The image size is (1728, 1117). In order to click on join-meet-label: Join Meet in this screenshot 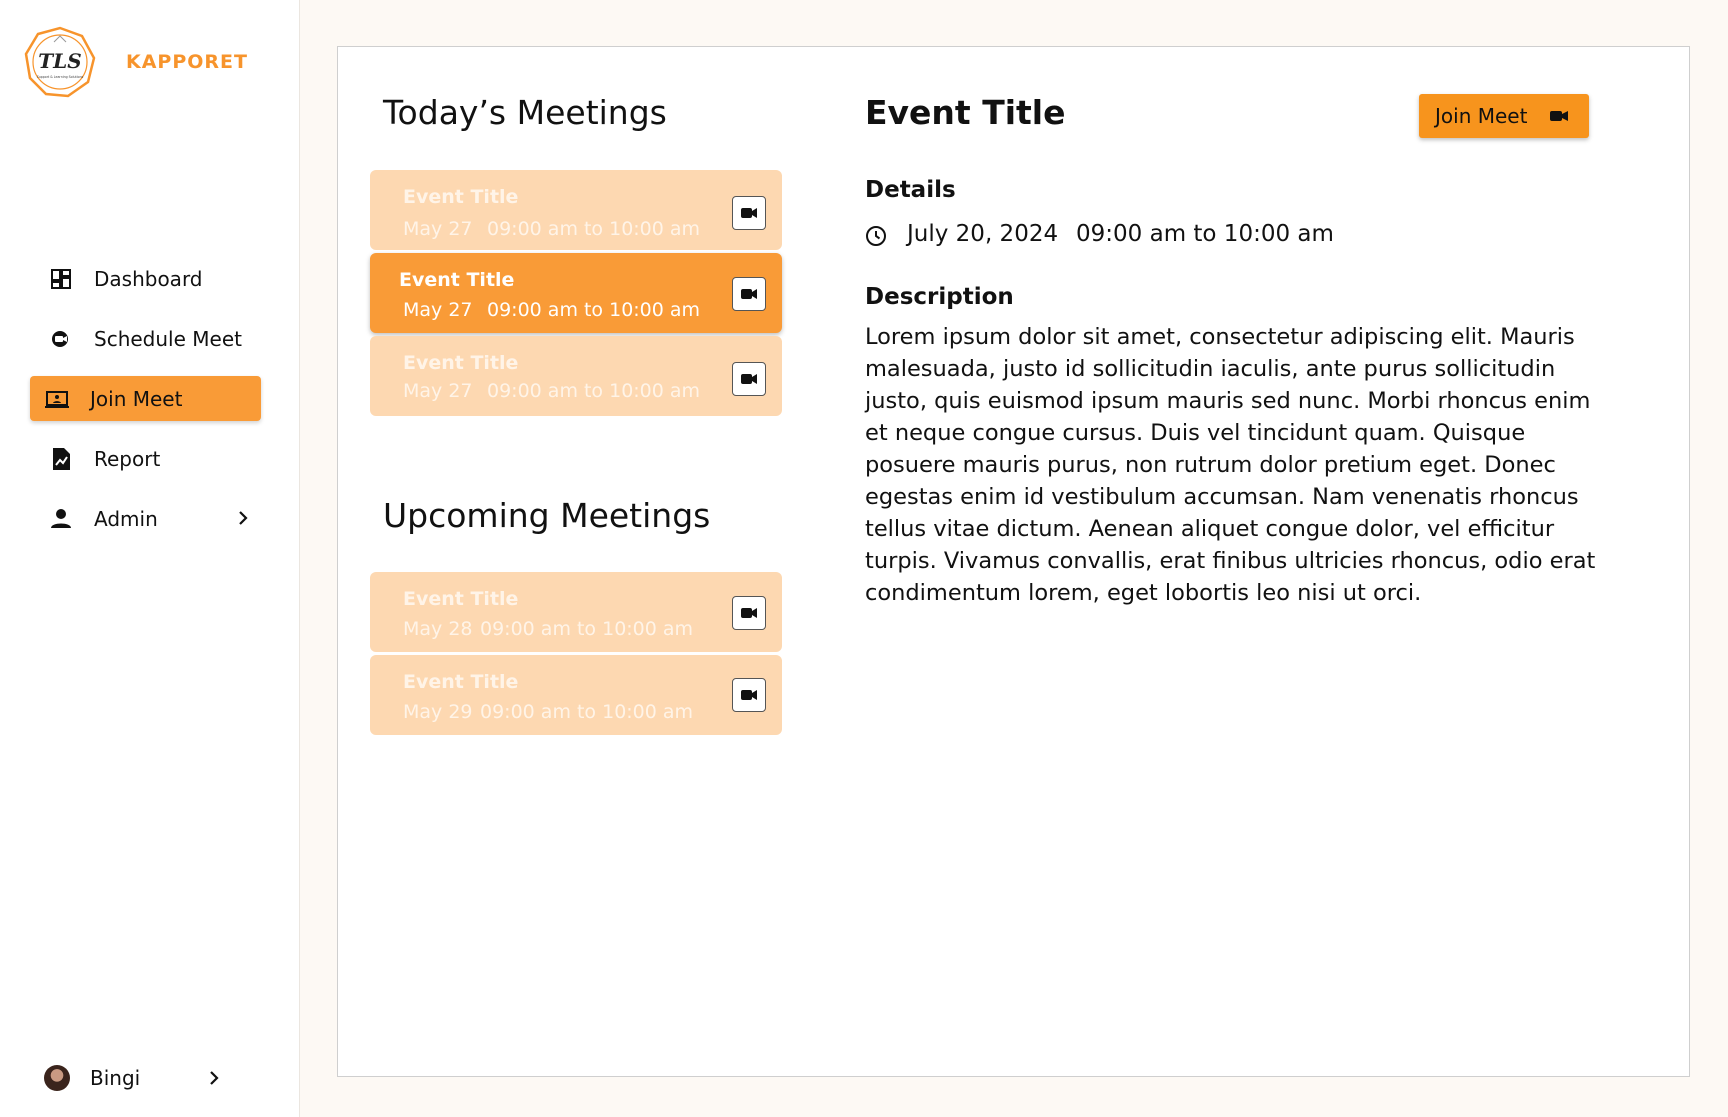, I will do `click(1481, 116)`.